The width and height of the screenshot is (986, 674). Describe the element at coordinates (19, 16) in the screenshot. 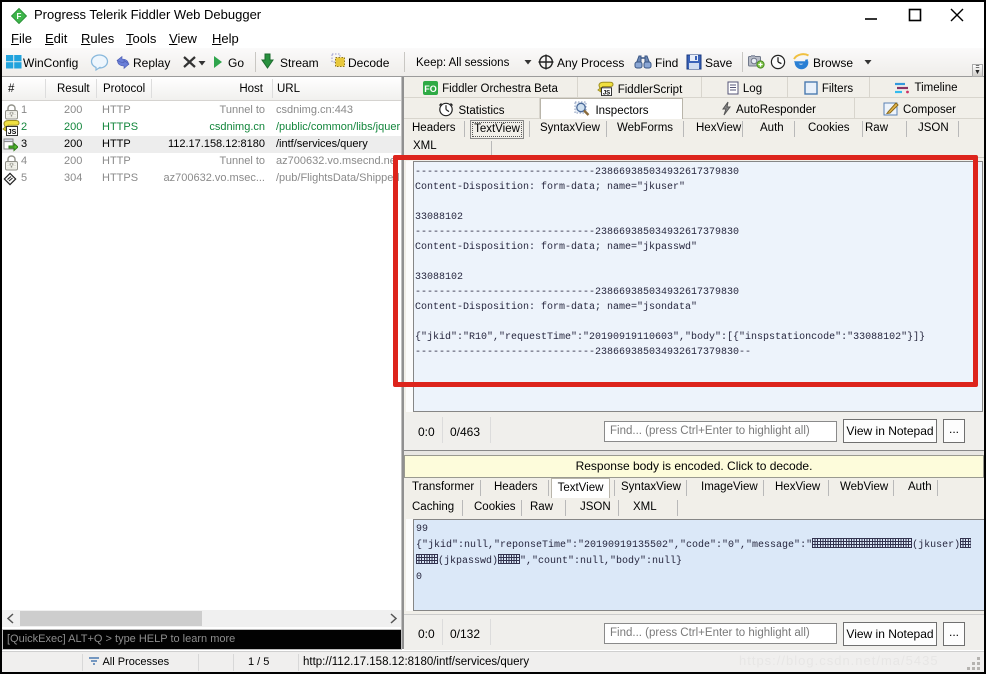

I see `svg-text: F` at that location.